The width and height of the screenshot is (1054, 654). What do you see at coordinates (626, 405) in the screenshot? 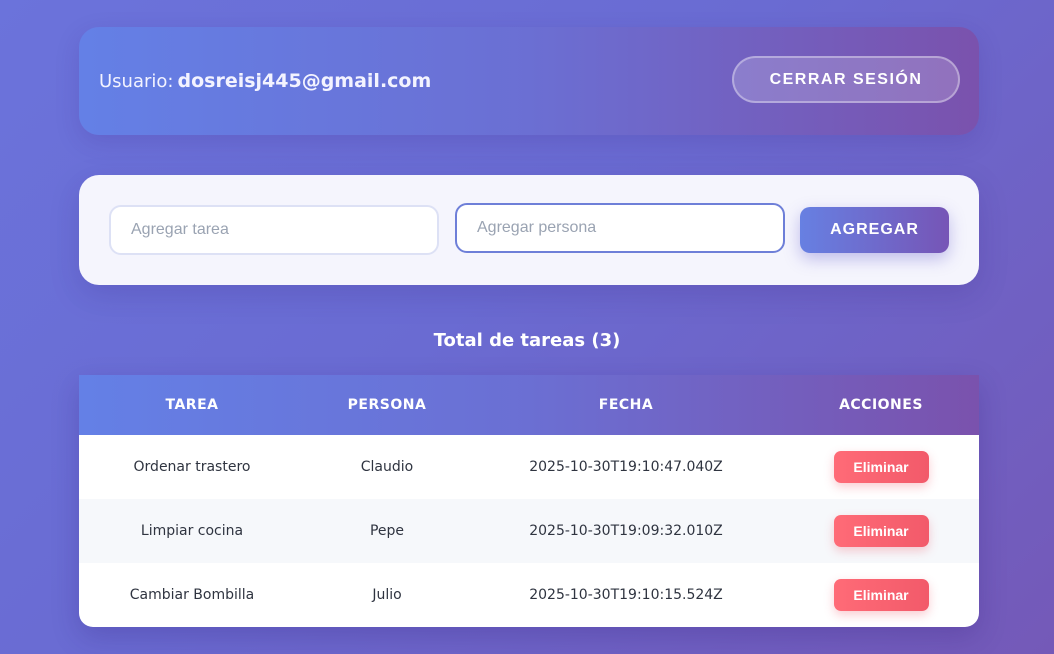
I see `column-header-date: FECHA` at bounding box center [626, 405].